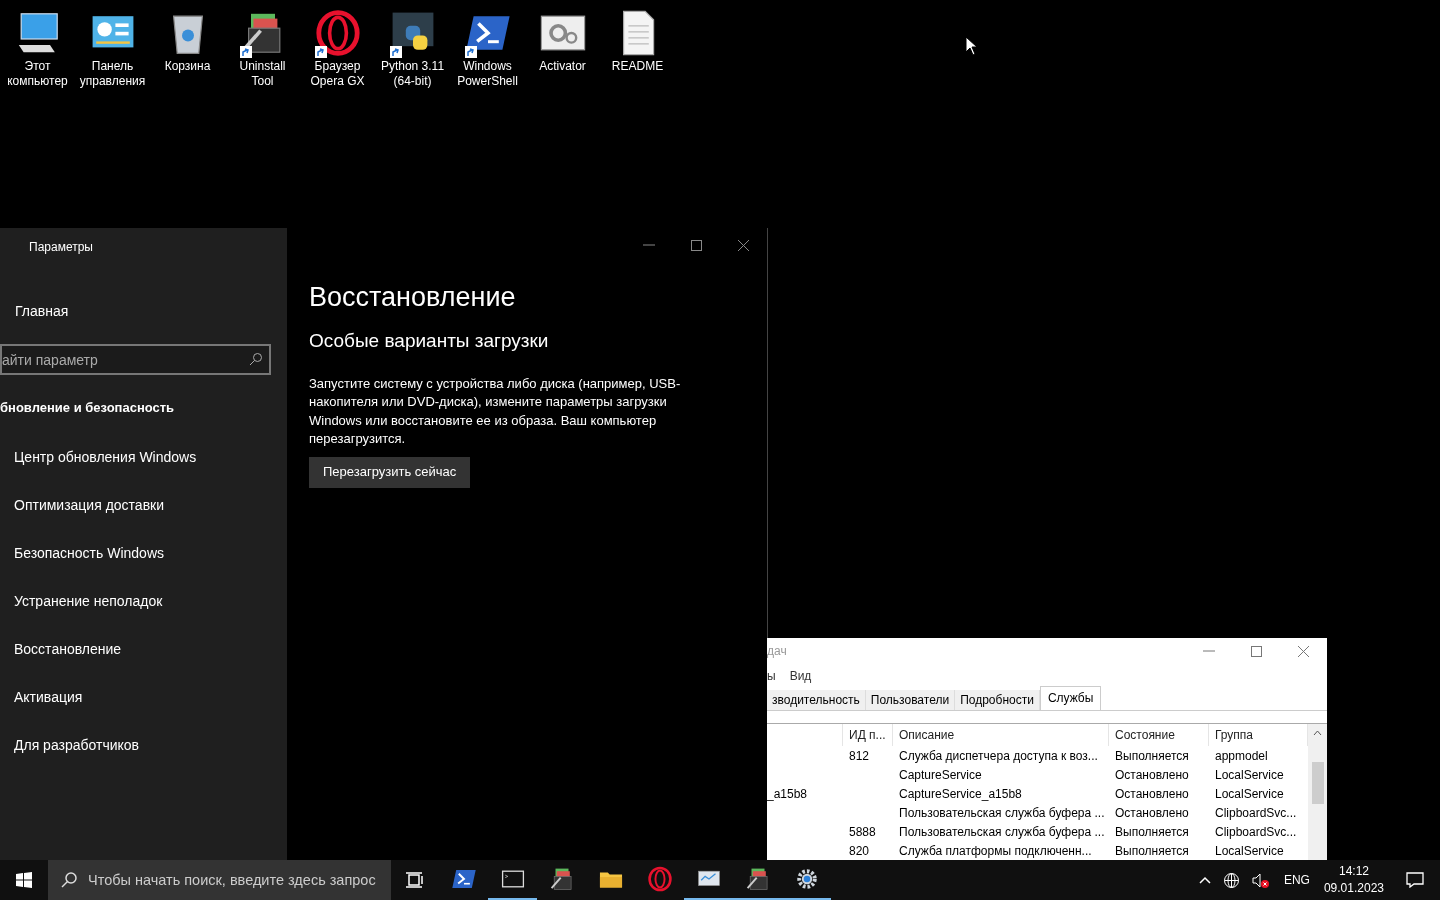 The image size is (1440, 900). I want to click on clock: 14:12 09.01.2023, so click(1353, 880).